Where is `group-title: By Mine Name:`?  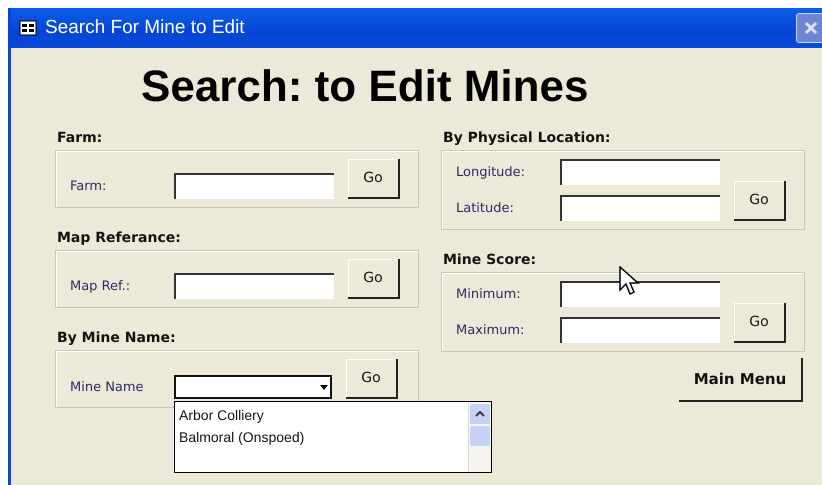 group-title: By Mine Name: is located at coordinates (117, 338).